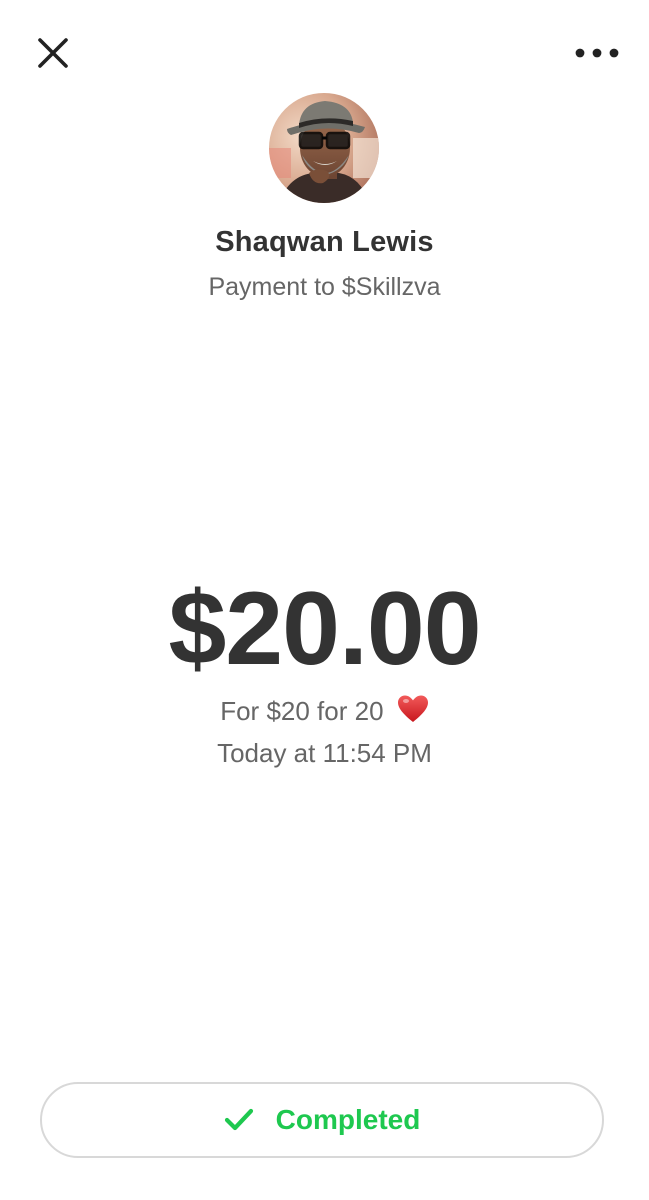 Image resolution: width=649 pixels, height=1200 pixels. I want to click on avatar-photo, so click(324, 148).